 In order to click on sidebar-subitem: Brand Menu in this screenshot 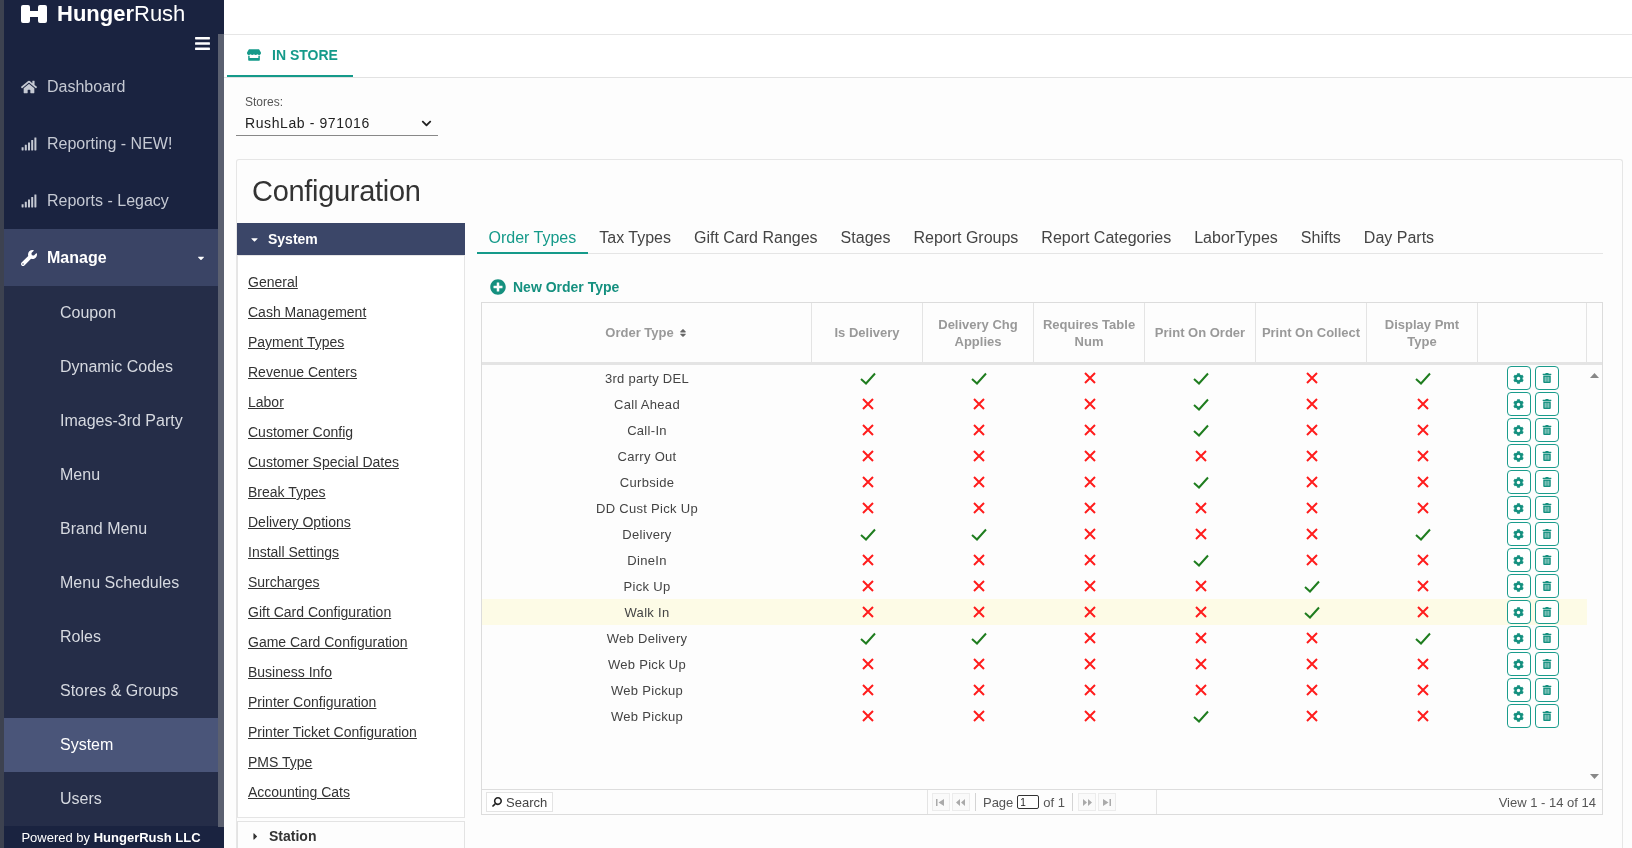, I will do `click(111, 529)`.